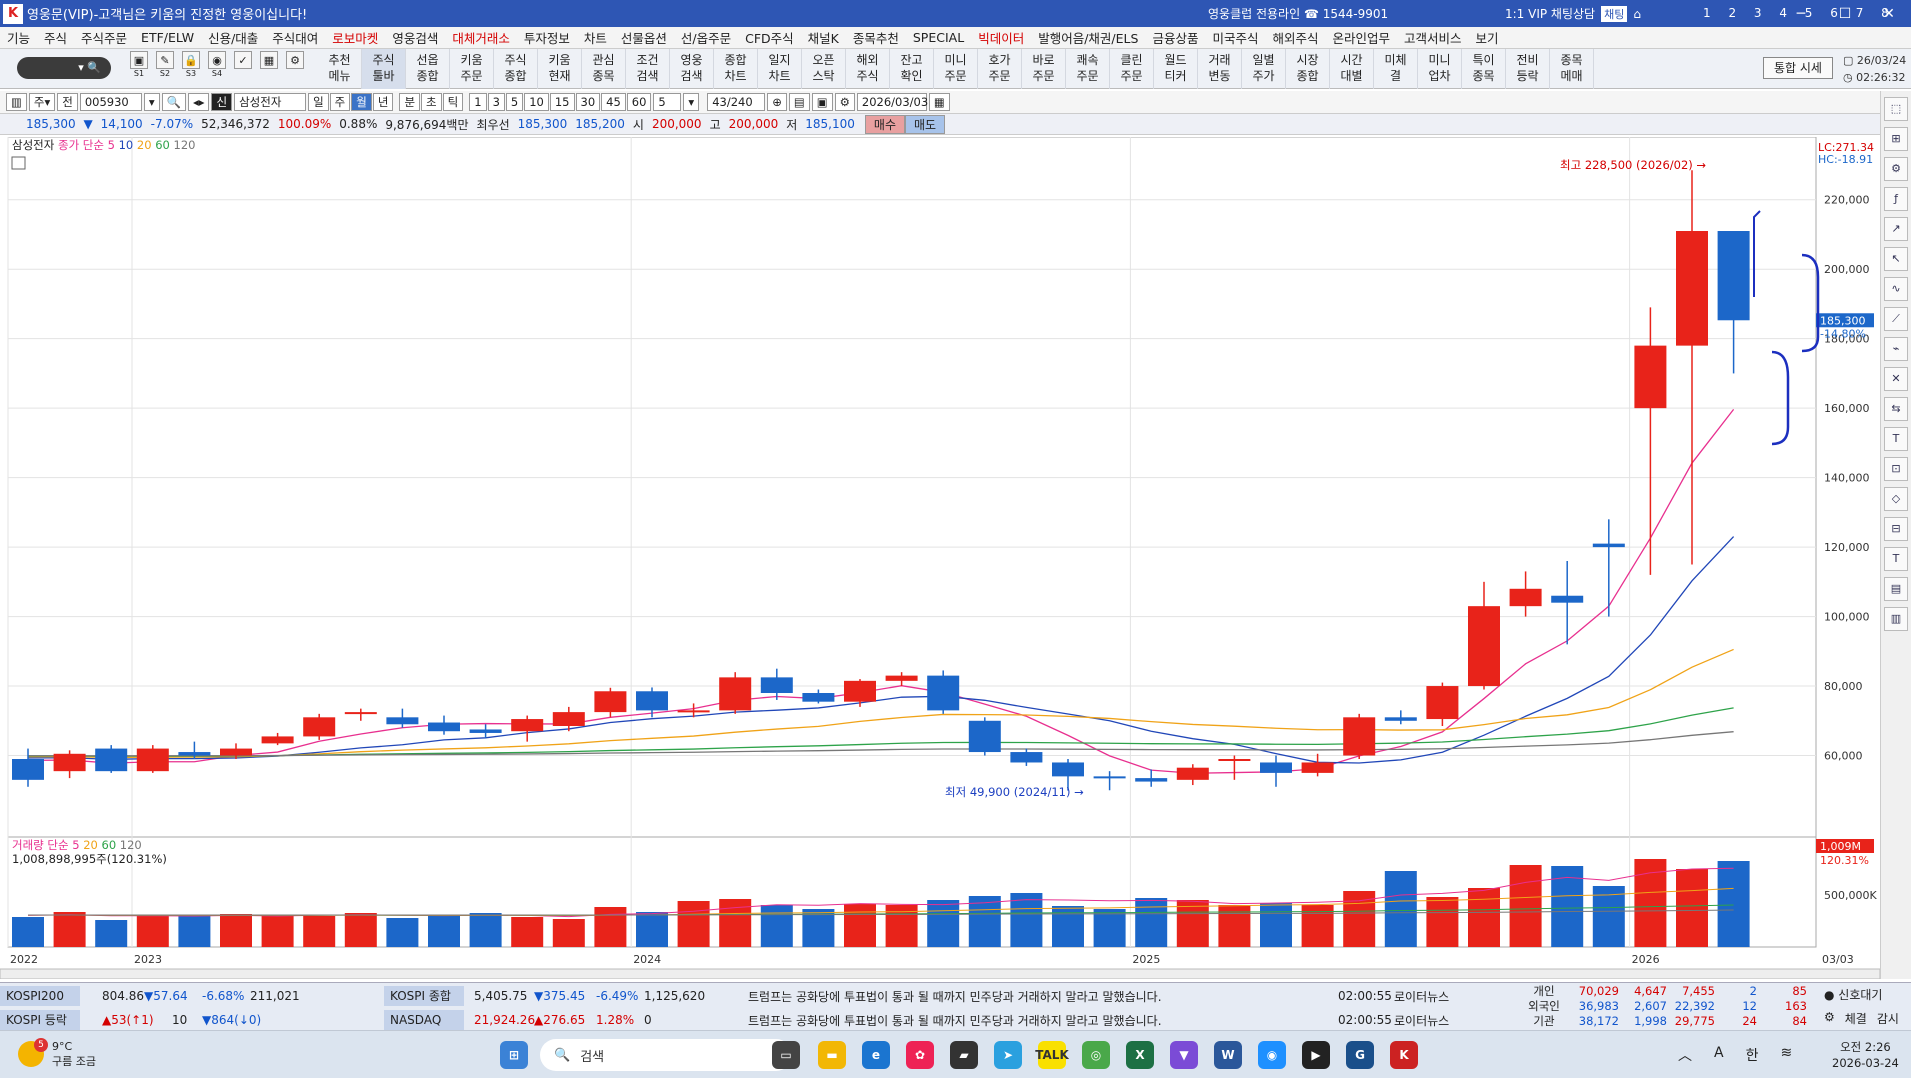 This screenshot has height=1078, width=1911. I want to click on chart-tool-icon: ƒ, so click(1896, 199).